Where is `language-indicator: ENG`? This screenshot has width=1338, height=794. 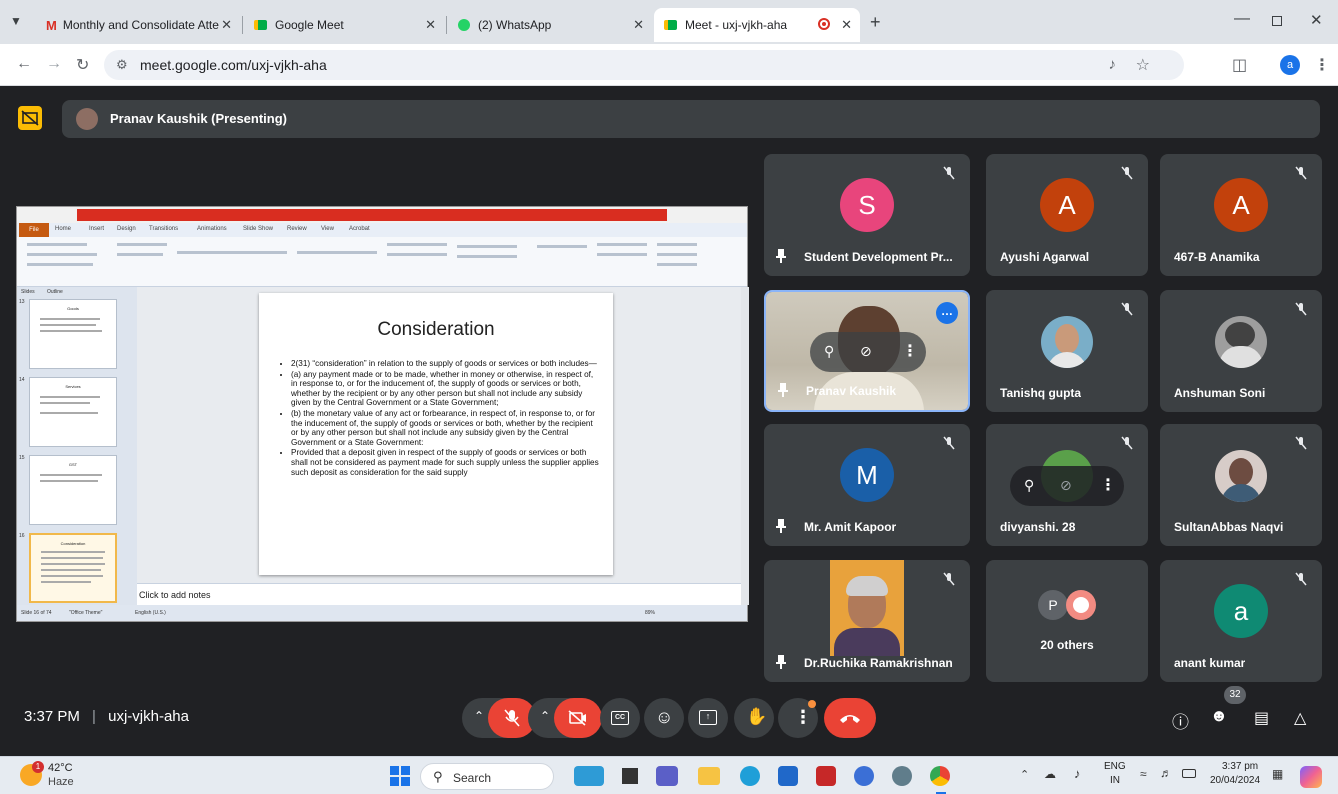 language-indicator: ENG is located at coordinates (1115, 766).